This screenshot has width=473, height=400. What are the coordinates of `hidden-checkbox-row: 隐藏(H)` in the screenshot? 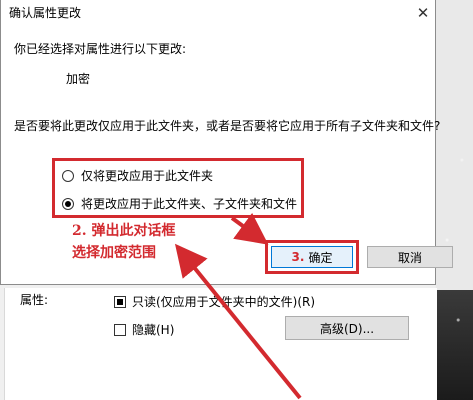 It's located at (144, 329).